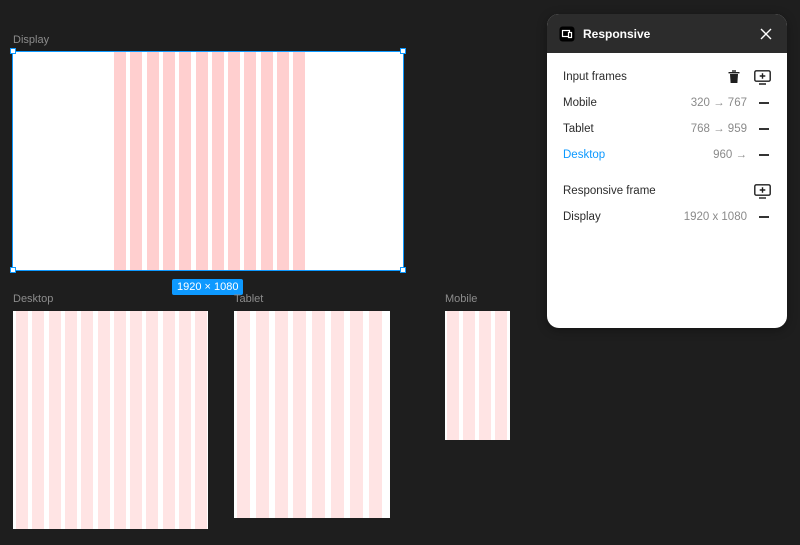  I want to click on input-frame-name: Tablet, so click(578, 129).